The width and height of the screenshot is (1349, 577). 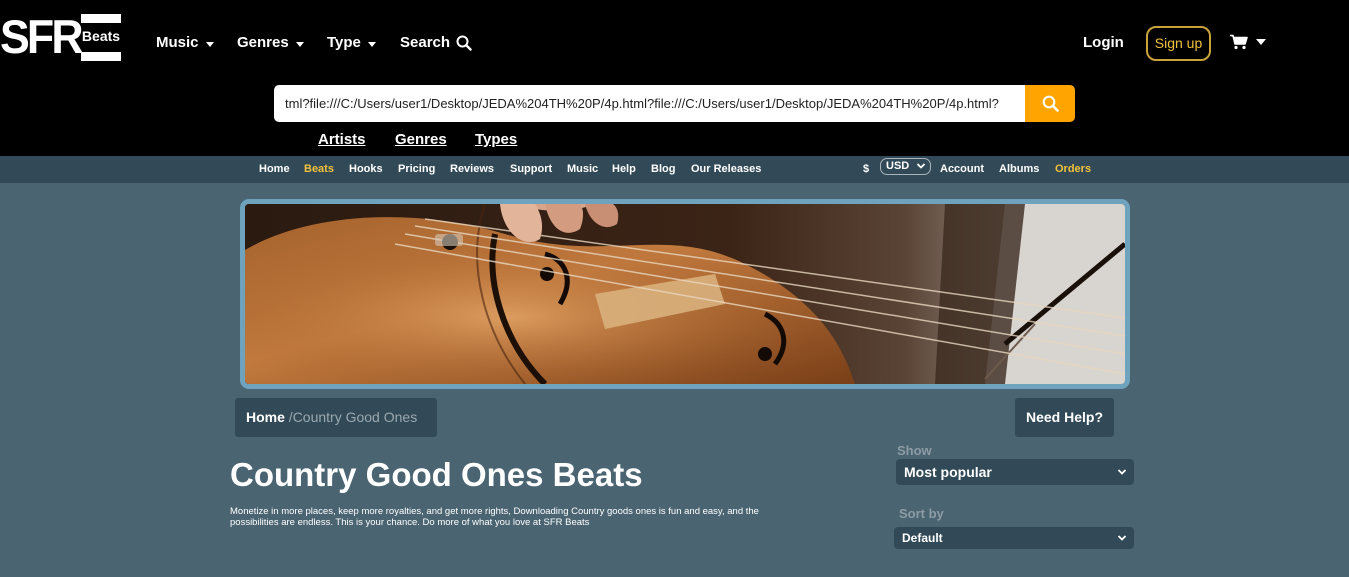 I want to click on cart-menu, so click(x=1248, y=42).